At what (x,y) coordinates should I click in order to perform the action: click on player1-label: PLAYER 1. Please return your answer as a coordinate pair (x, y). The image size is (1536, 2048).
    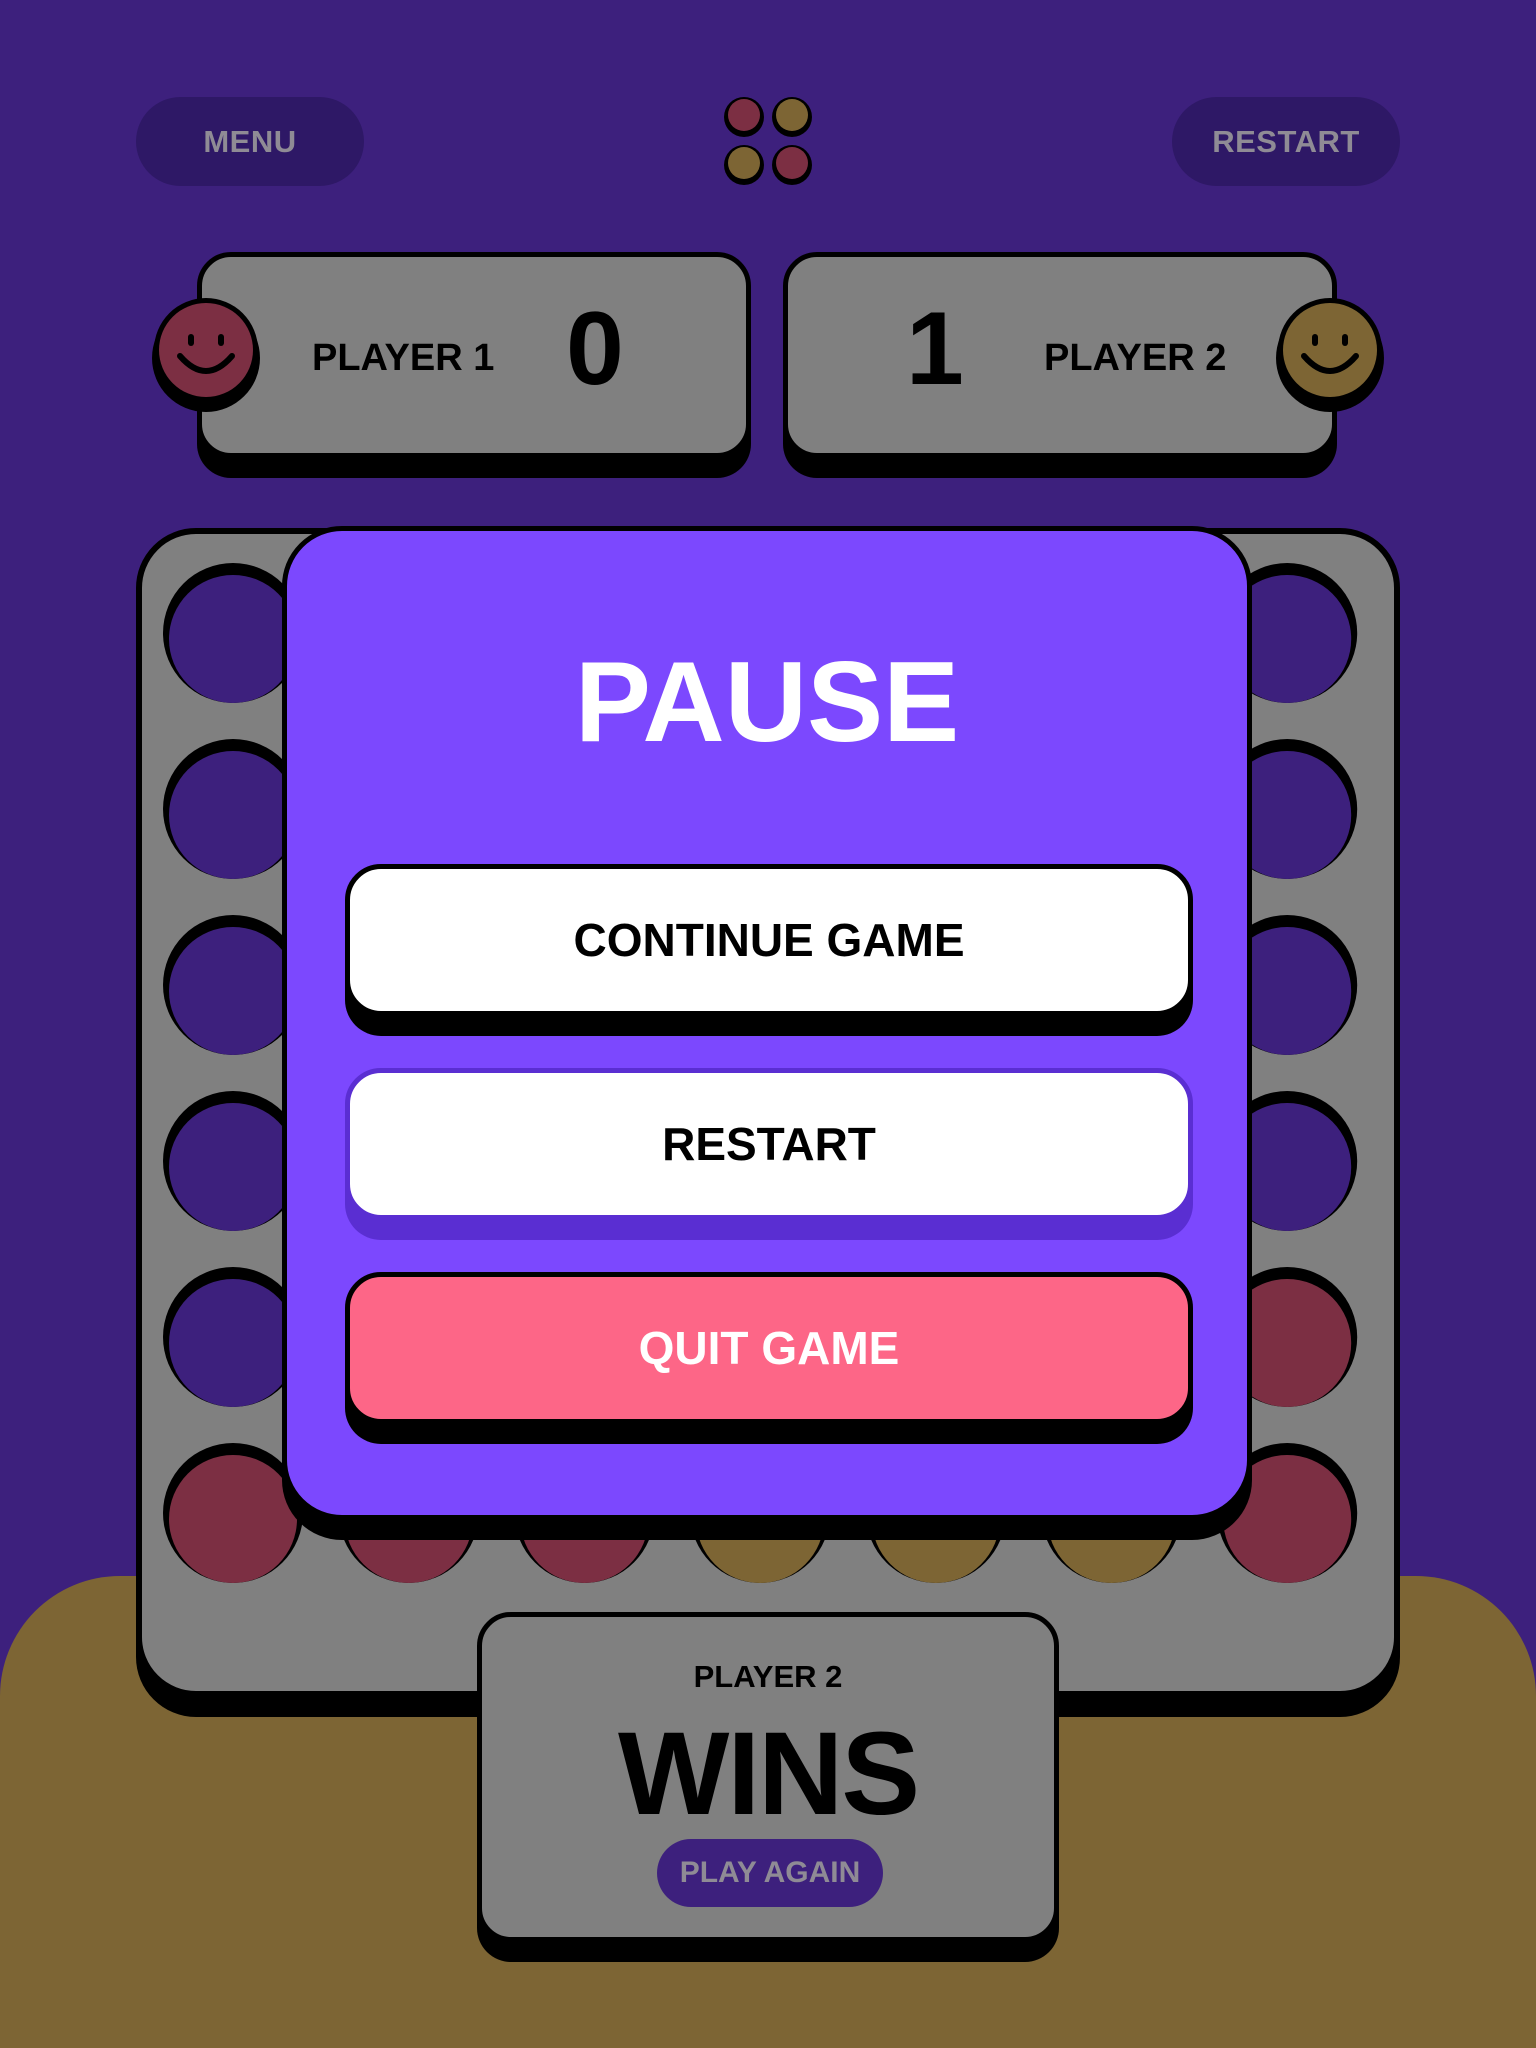
    Looking at the image, I should click on (403, 358).